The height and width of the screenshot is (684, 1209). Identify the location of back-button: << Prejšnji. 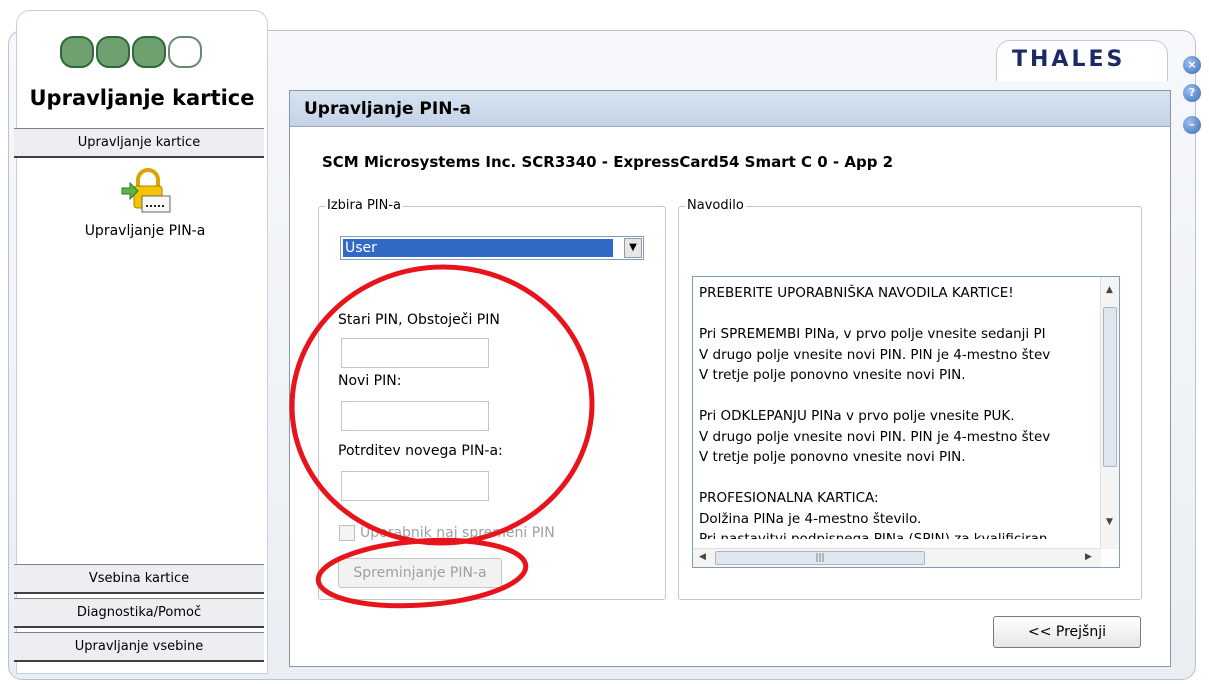
(1067, 632).